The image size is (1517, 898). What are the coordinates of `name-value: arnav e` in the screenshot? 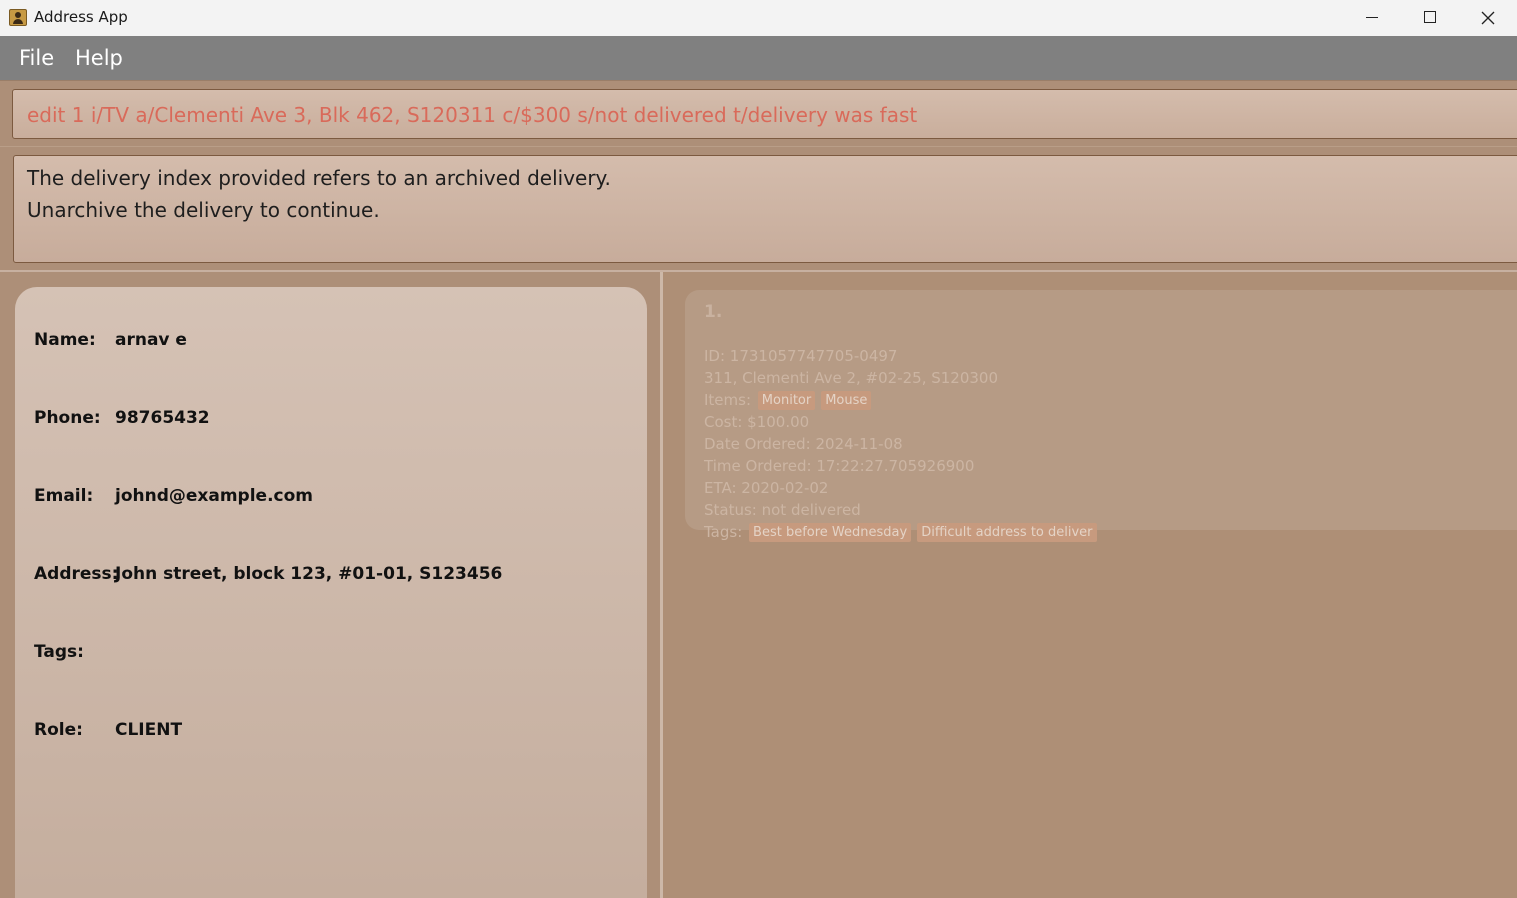 It's located at (151, 340).